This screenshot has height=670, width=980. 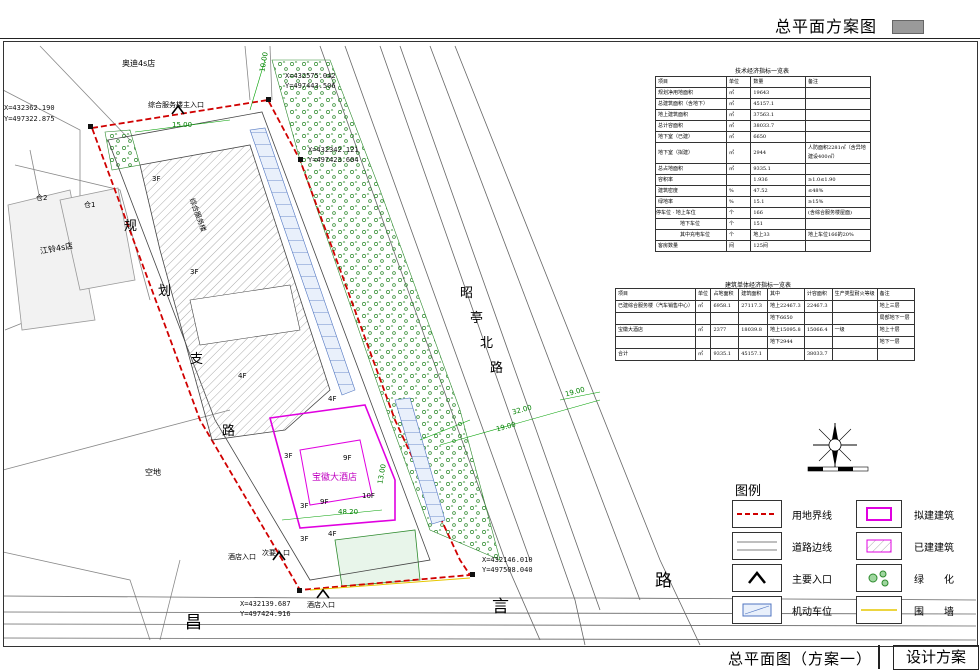 I want to click on table-row: 容积率 1.936 ≥1.0≤1.90, so click(x=763, y=180).